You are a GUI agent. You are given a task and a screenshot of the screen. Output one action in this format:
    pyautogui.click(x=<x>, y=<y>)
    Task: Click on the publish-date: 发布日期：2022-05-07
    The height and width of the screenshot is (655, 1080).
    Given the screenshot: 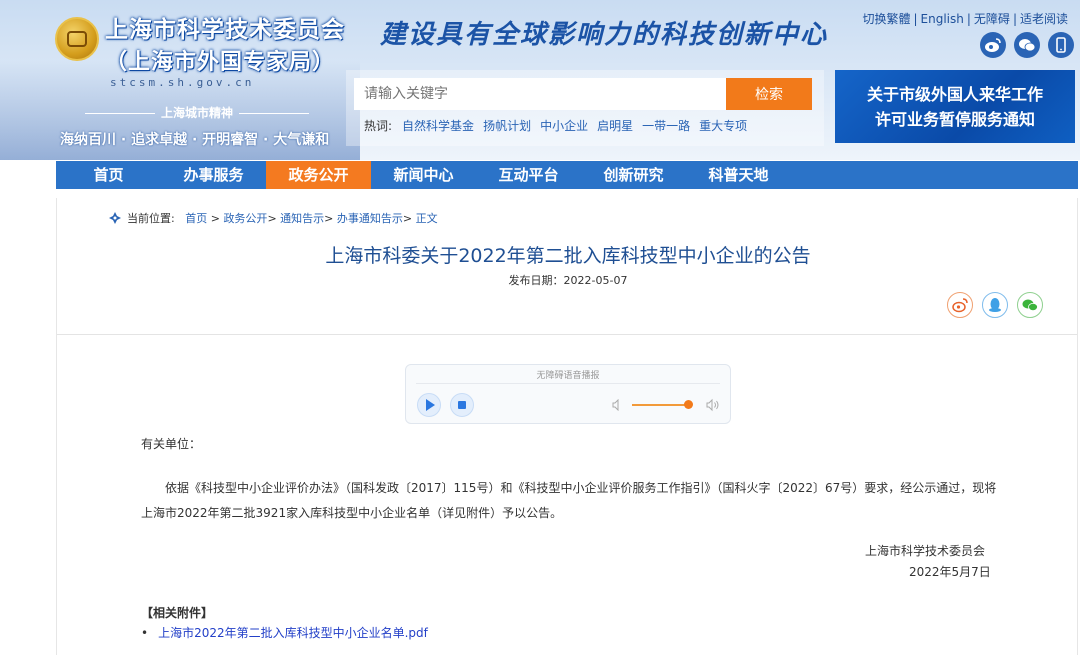 What is the action you would take?
    pyautogui.click(x=568, y=280)
    